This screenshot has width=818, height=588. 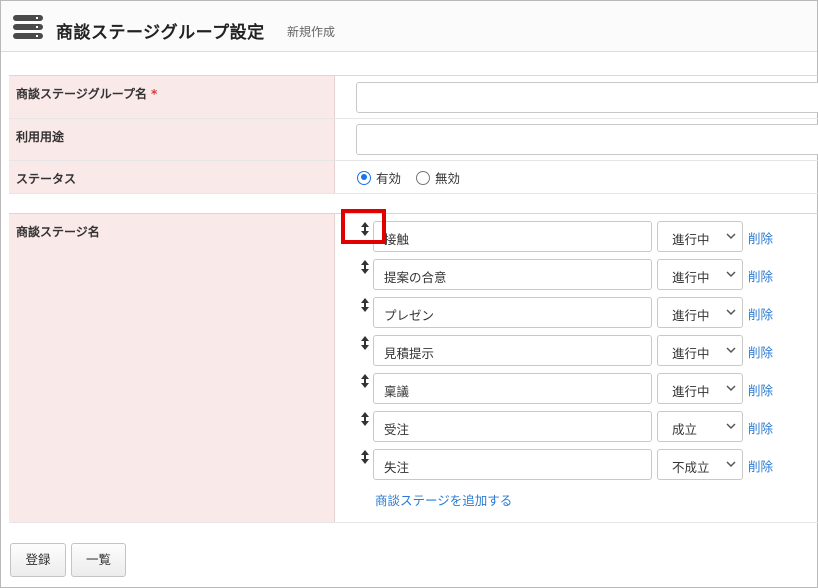 I want to click on stage-row: 接触 進行中 削除, so click(x=391, y=237).